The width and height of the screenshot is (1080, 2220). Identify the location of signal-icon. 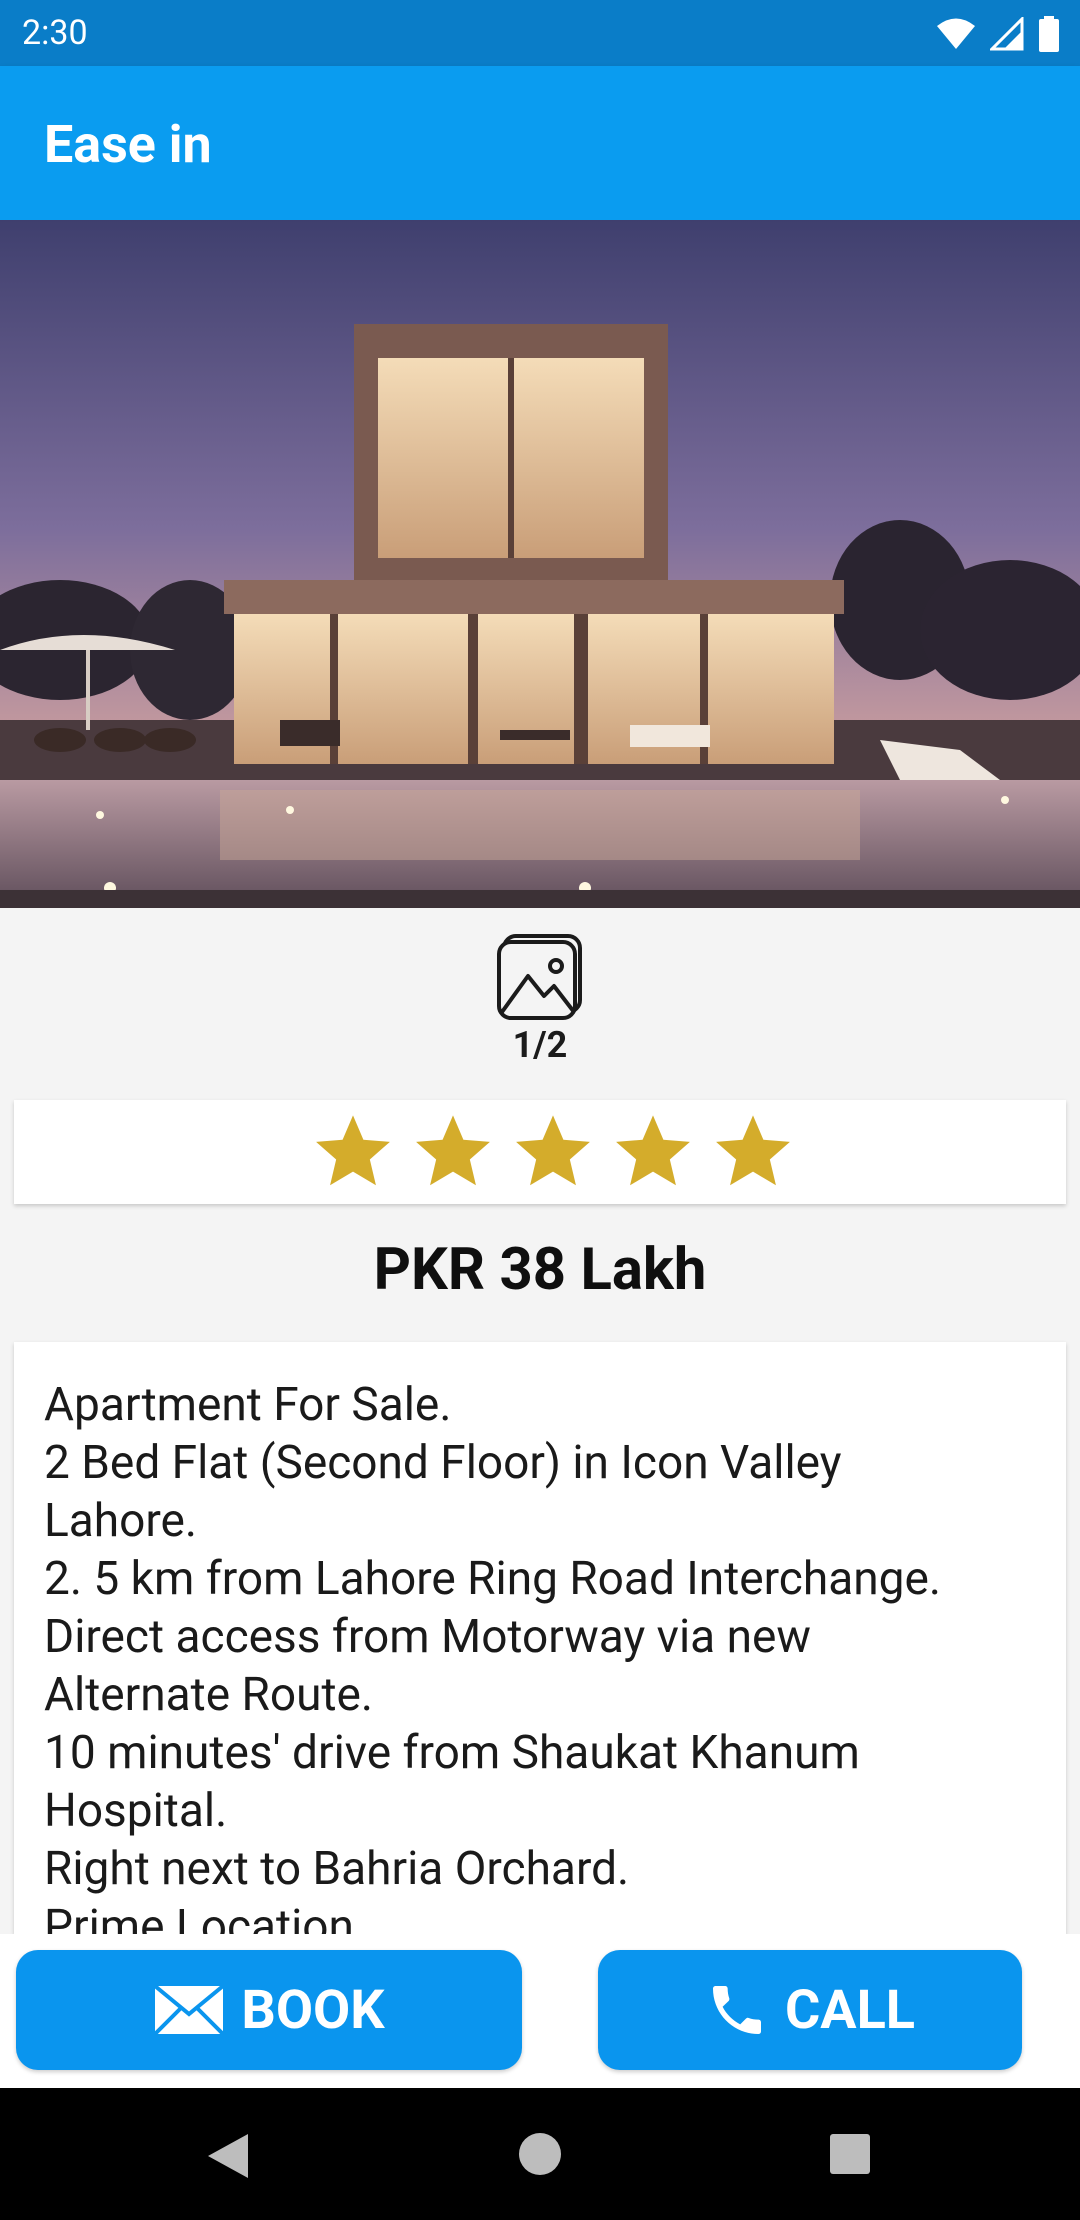
(1007, 34).